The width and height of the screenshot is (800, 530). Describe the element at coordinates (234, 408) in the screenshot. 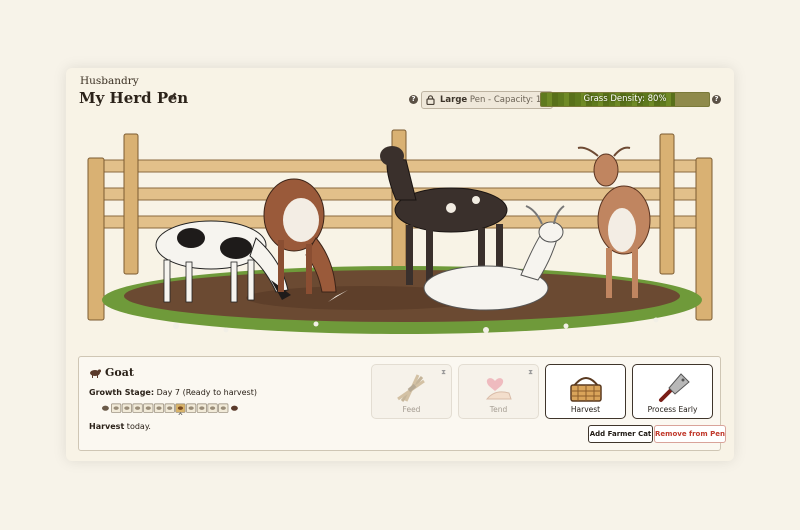

I see `timeline-end-icon` at that location.